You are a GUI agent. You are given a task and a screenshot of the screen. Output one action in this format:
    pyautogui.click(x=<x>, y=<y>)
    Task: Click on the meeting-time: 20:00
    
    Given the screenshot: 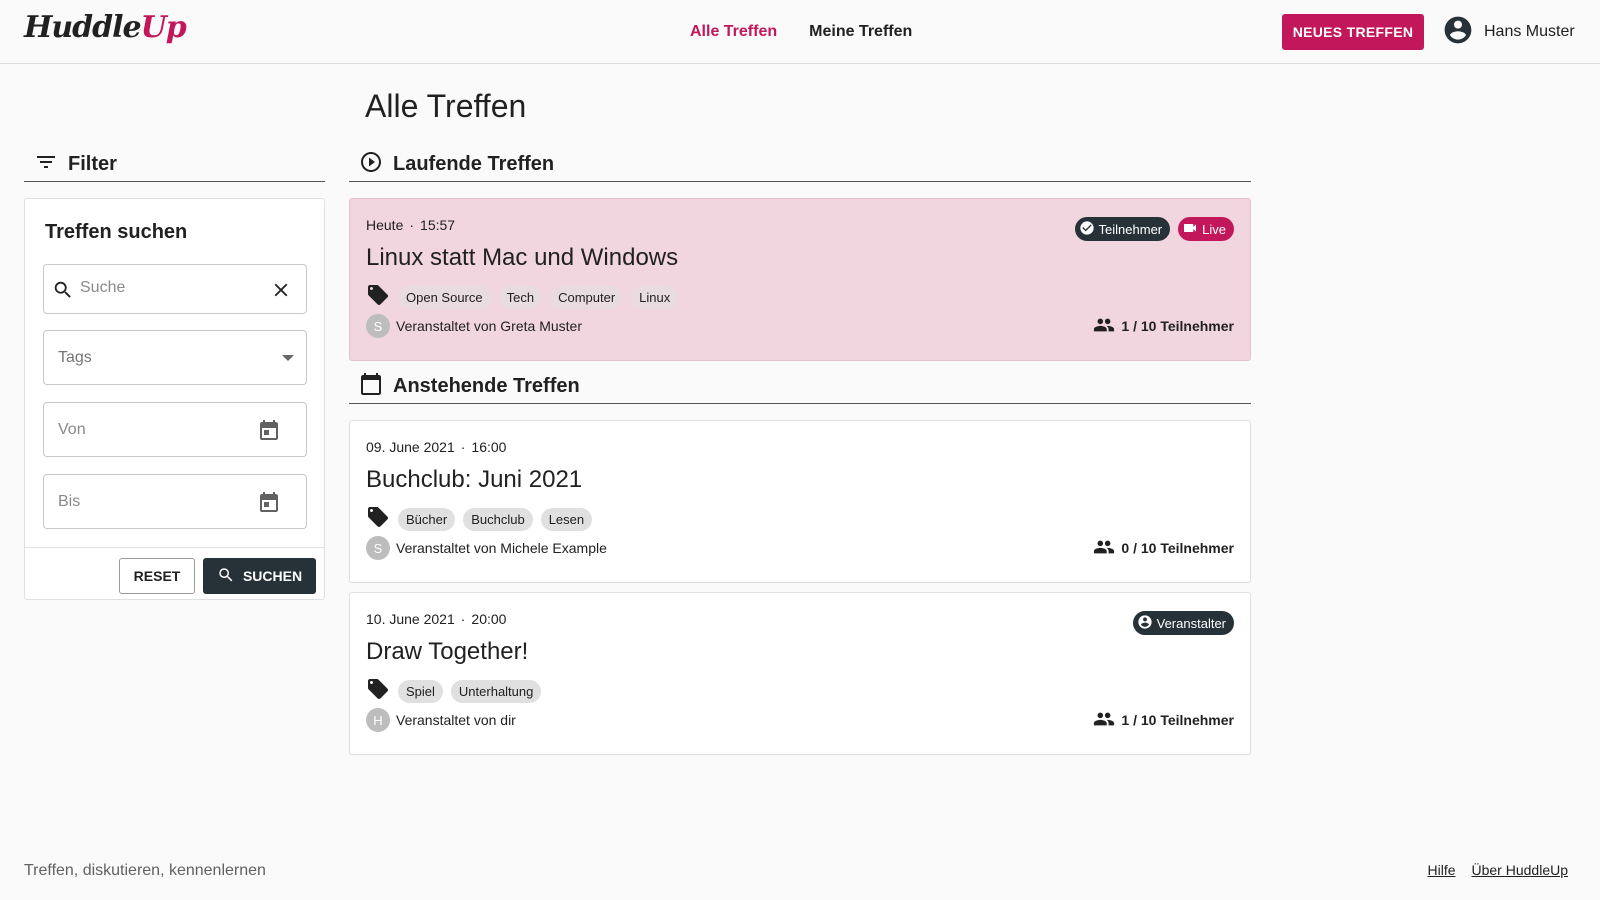 What is the action you would take?
    pyautogui.click(x=489, y=619)
    